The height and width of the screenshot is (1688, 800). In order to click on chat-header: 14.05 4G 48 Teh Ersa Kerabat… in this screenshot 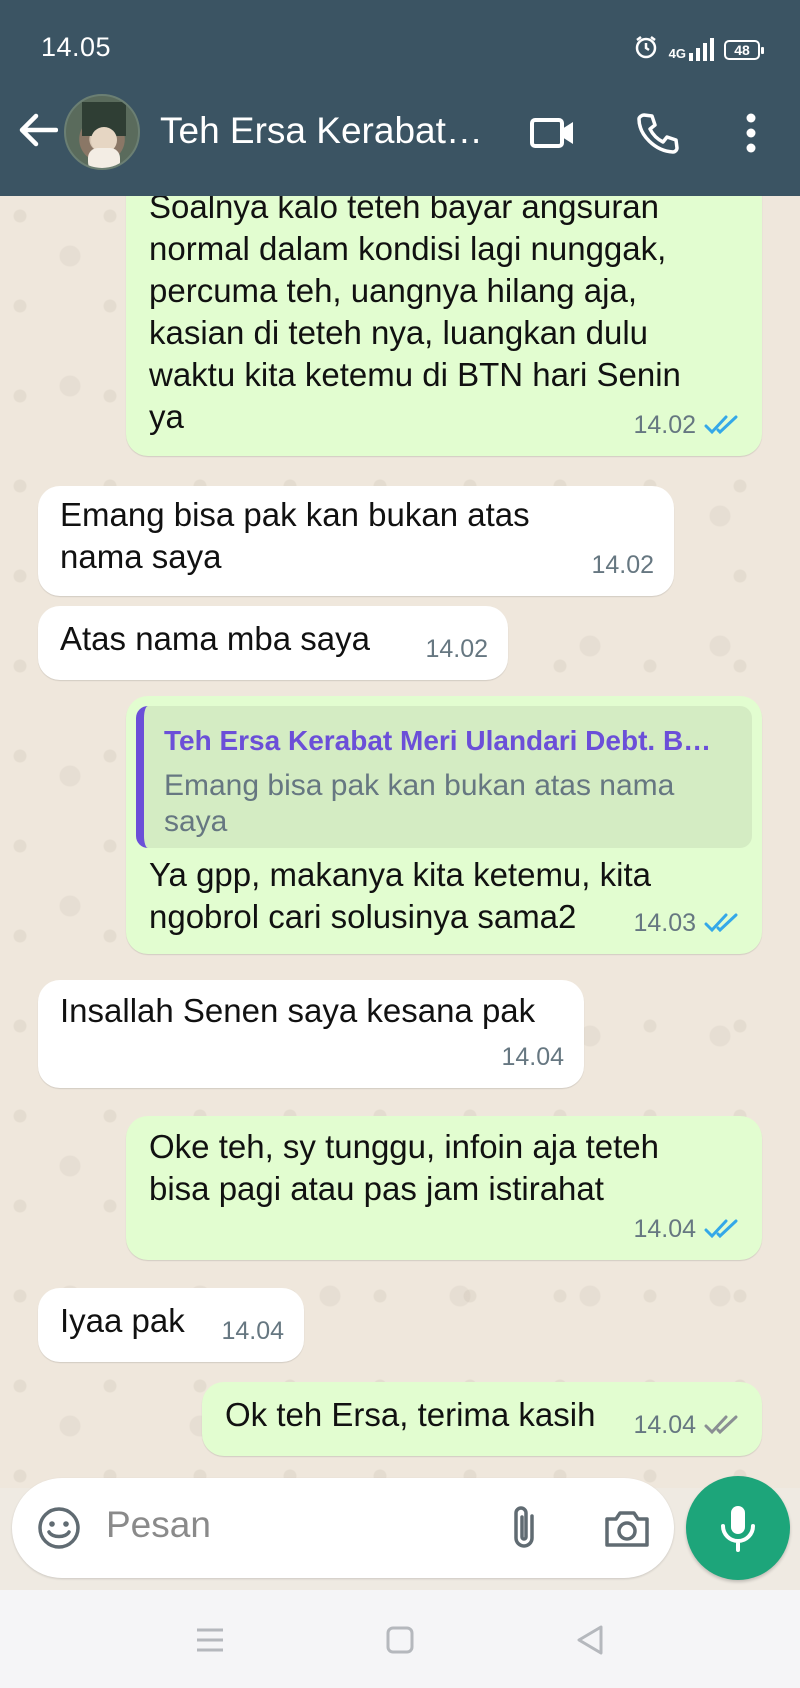, I will do `click(400, 98)`.